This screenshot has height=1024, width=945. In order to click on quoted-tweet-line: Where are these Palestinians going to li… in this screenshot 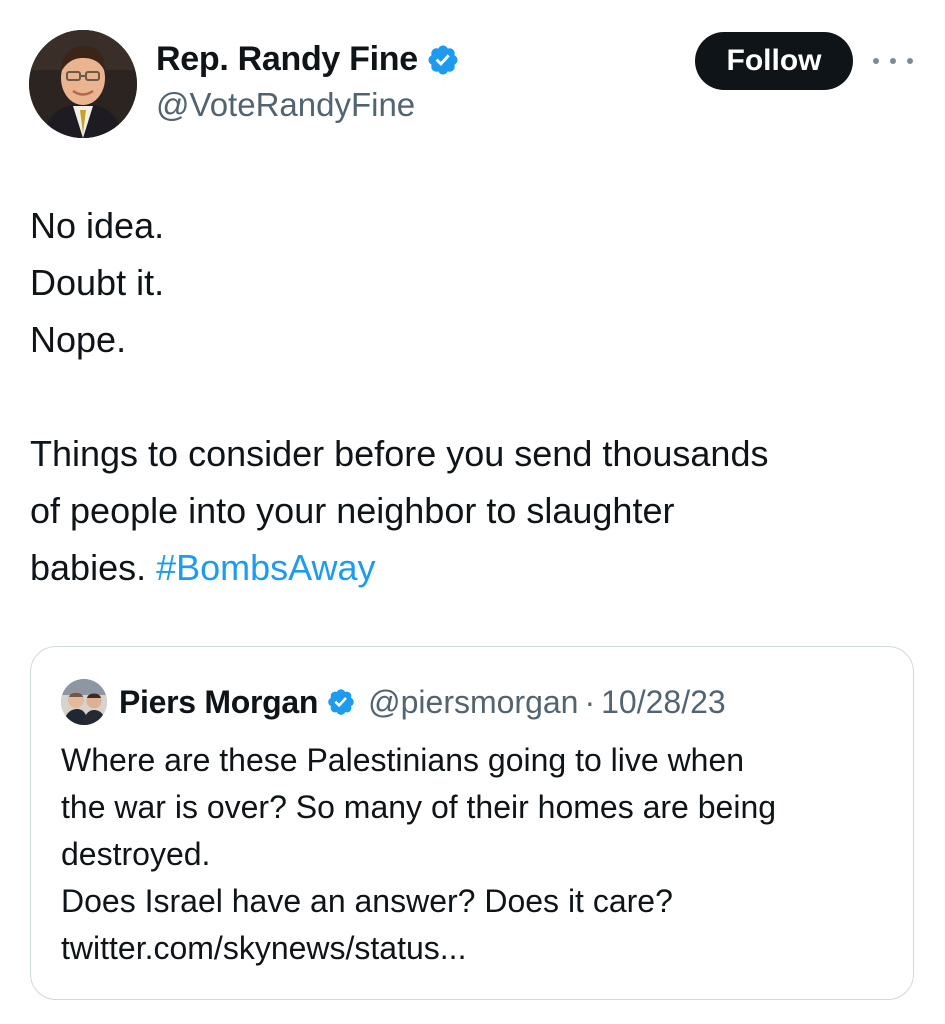, I will do `click(403, 760)`.